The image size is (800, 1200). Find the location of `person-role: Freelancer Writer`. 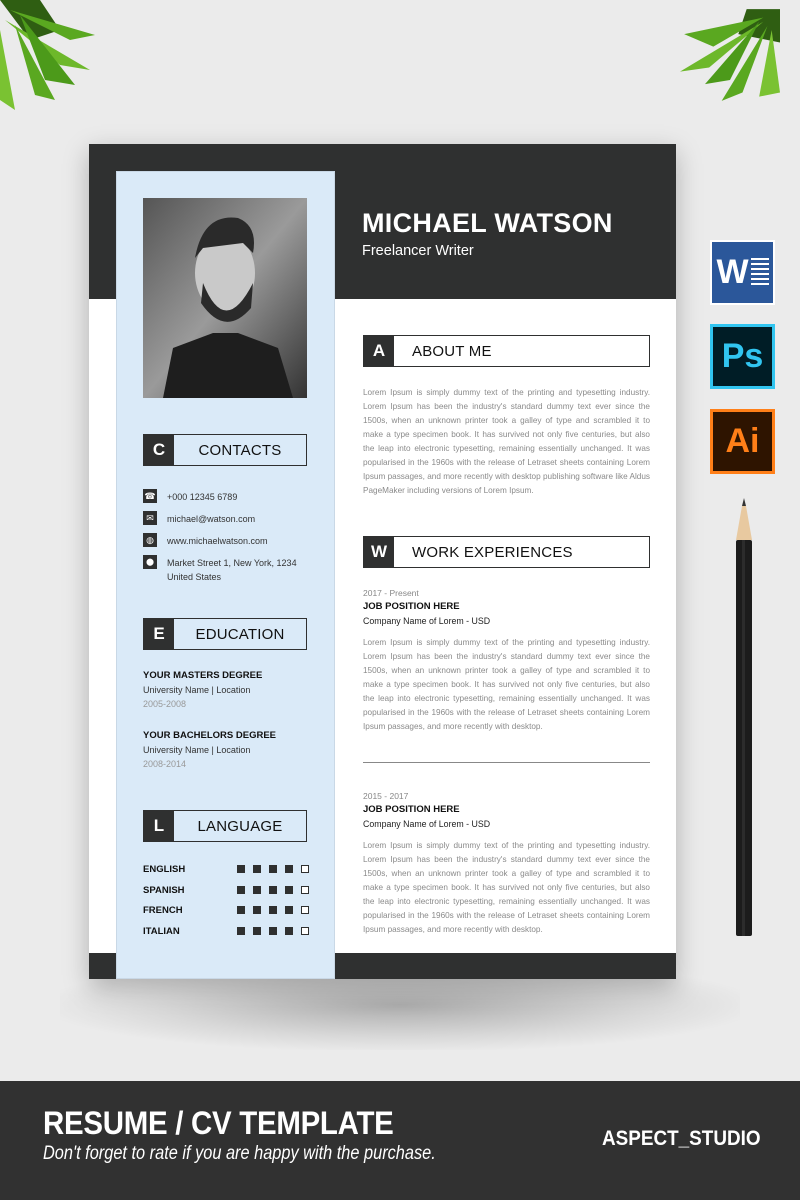

person-role: Freelancer Writer is located at coordinates (418, 251).